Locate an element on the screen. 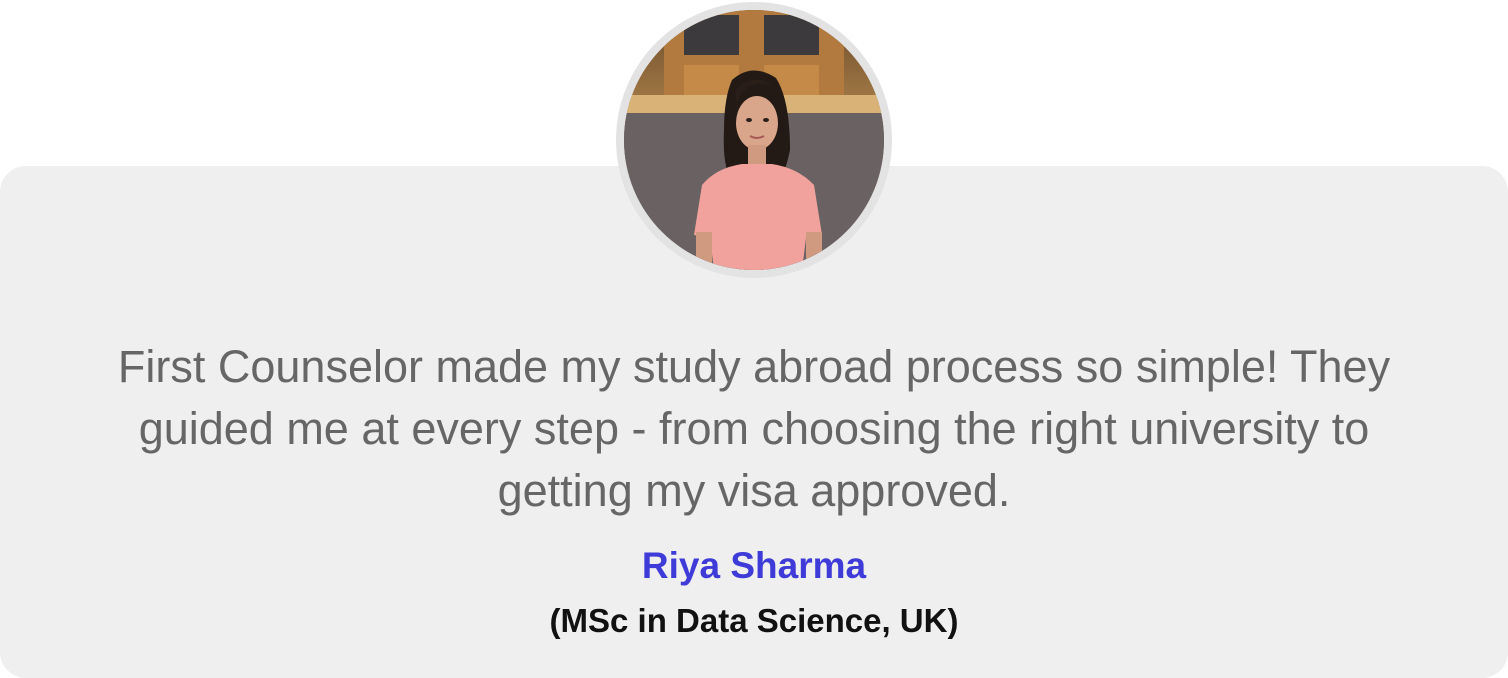  avatar-photo is located at coordinates (754, 140).